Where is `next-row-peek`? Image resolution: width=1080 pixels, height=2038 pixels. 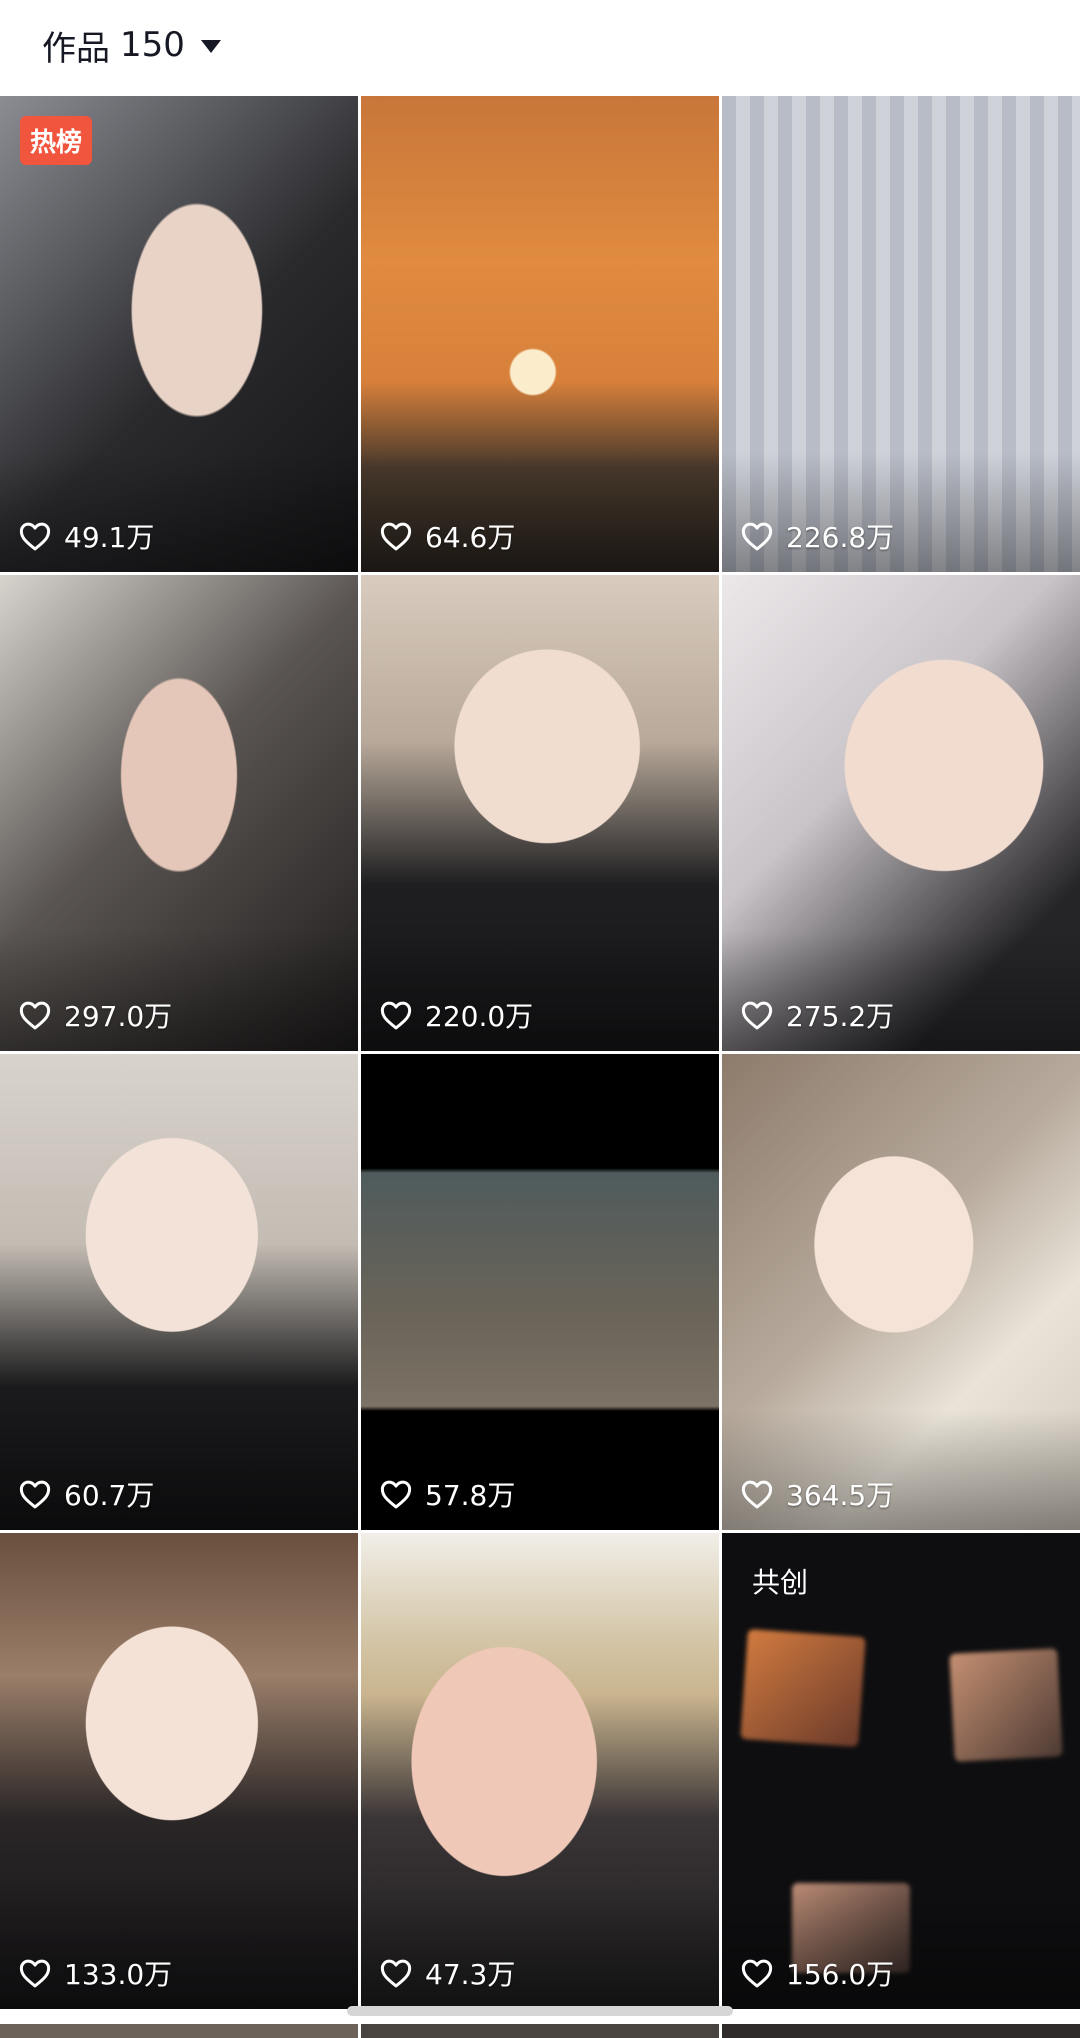 next-row-peek is located at coordinates (540, 2031).